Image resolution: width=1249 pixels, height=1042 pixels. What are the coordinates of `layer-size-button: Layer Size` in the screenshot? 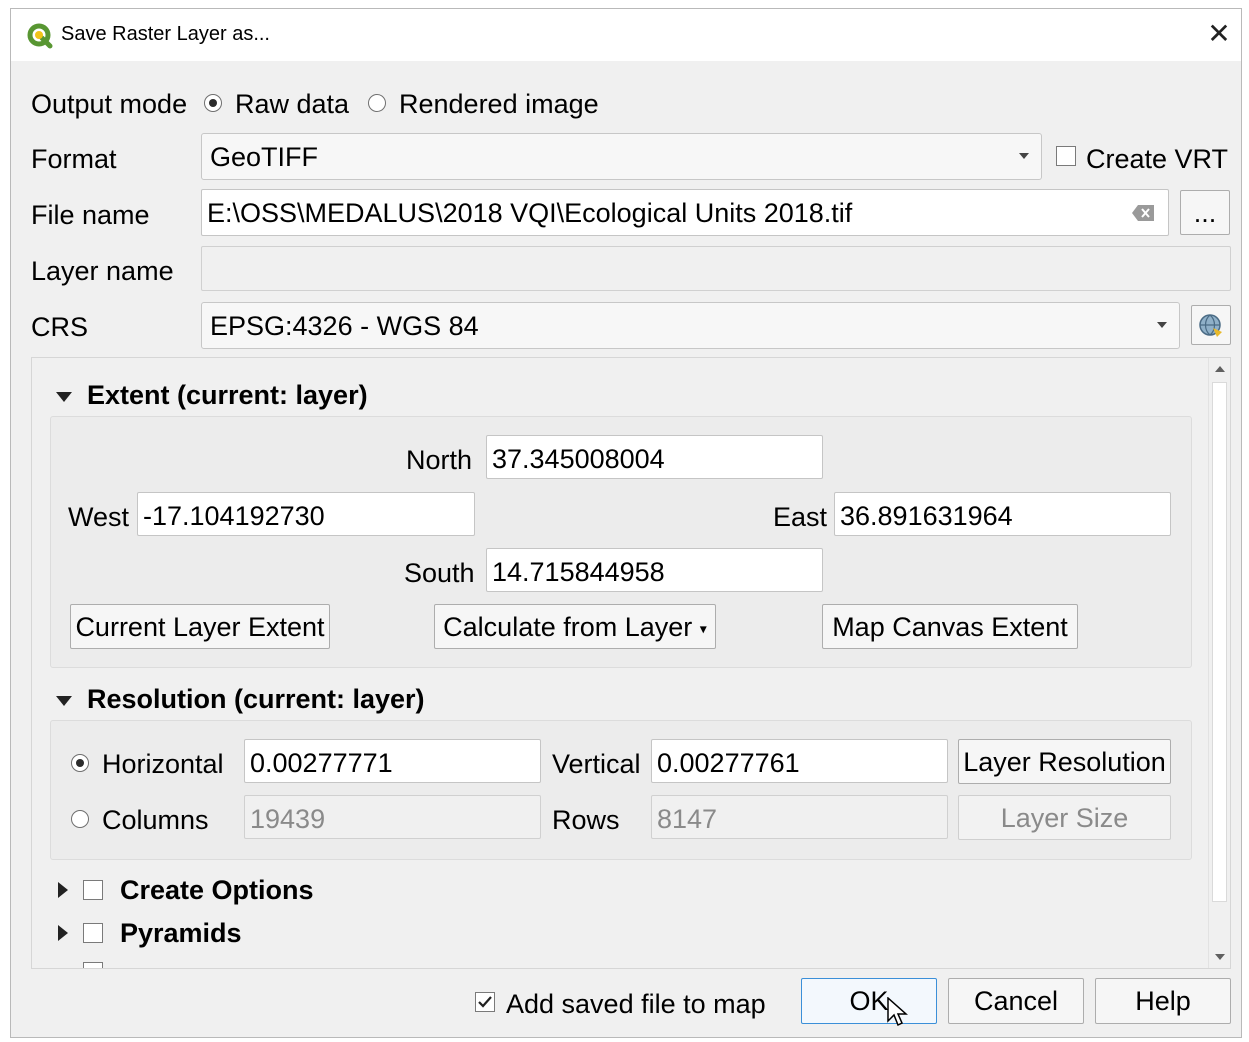 It's located at (1064, 817).